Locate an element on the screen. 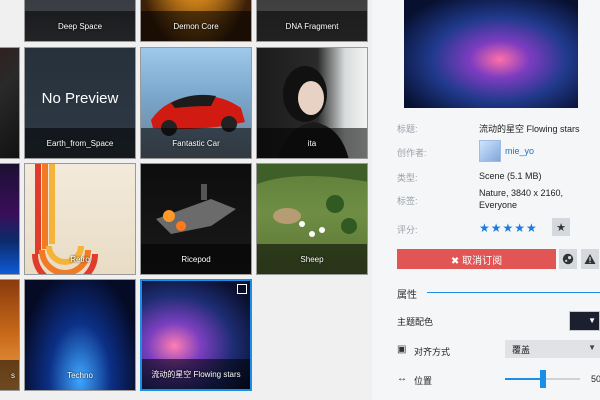  avatar is located at coordinates (490, 151).